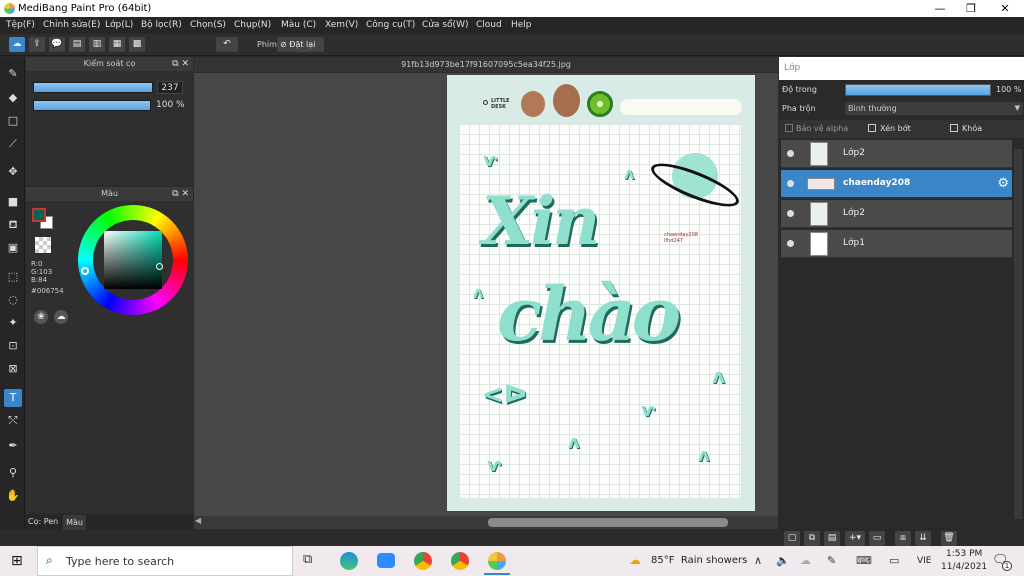 This screenshot has height=576, width=1024. Describe the element at coordinates (13, 346) in the screenshot. I see `select-pen-tool-icon: ⊡` at that location.